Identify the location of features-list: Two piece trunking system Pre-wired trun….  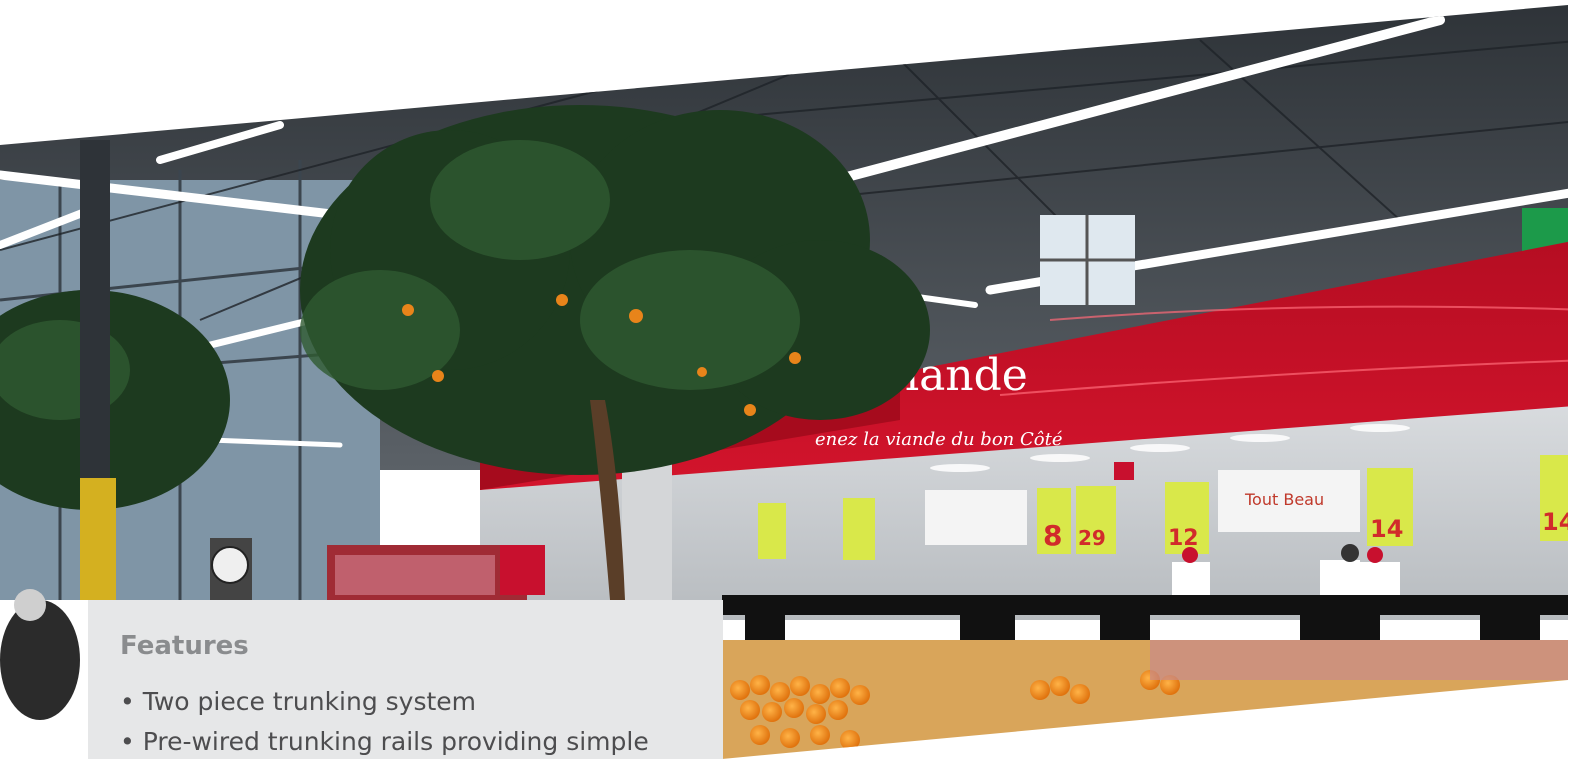
(421, 720).